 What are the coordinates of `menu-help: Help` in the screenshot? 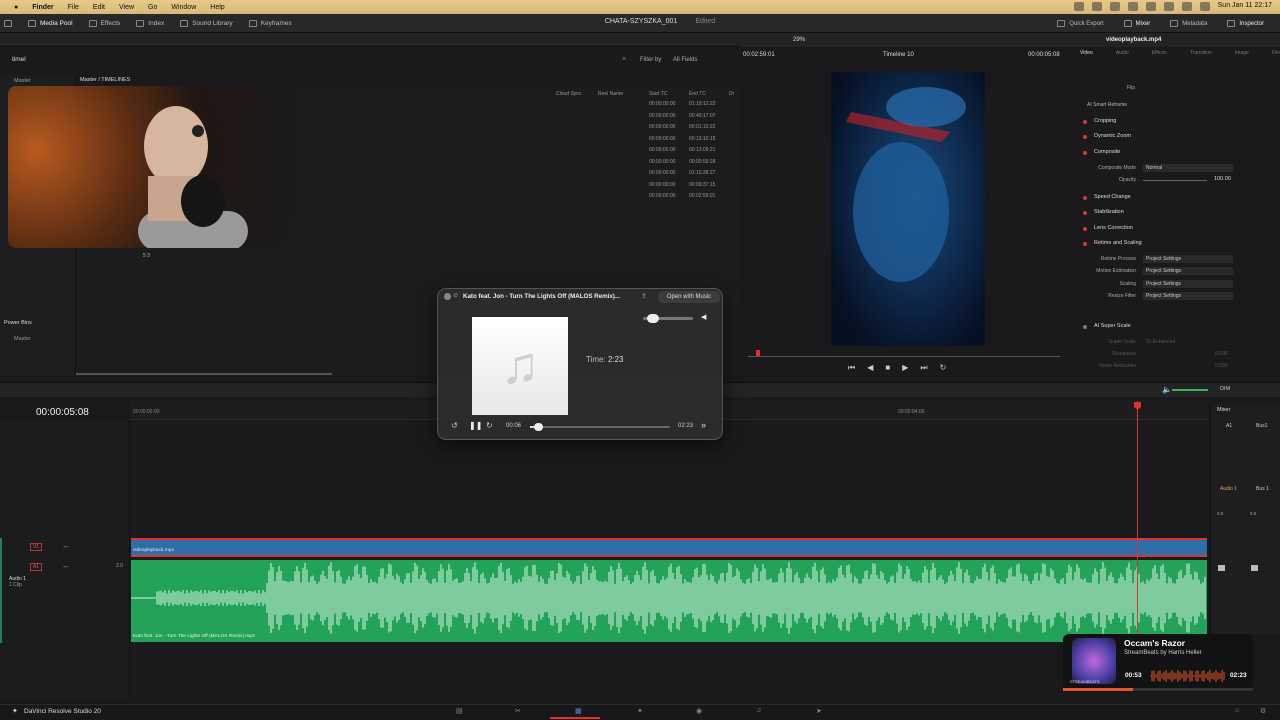 It's located at (217, 7).